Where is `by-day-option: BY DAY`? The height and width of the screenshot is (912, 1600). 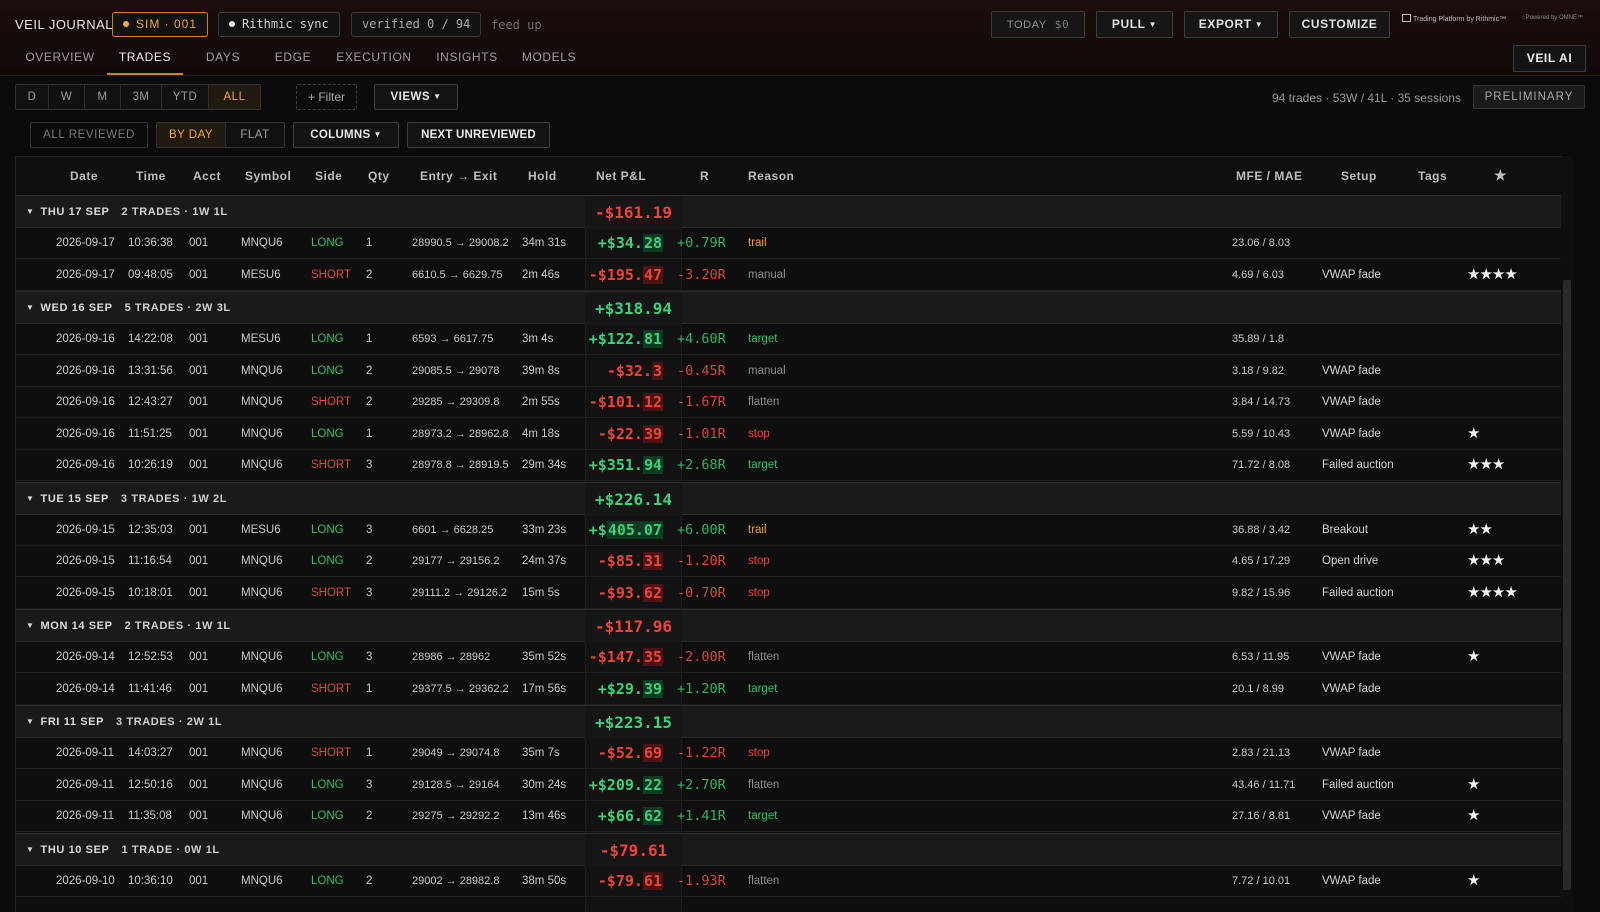
by-day-option: BY DAY is located at coordinates (191, 135).